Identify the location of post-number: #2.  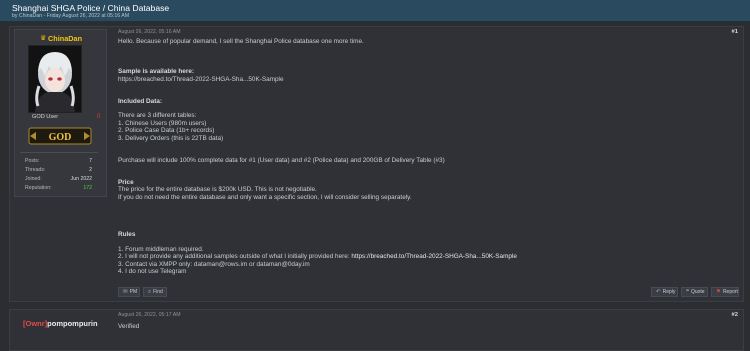
(735, 315).